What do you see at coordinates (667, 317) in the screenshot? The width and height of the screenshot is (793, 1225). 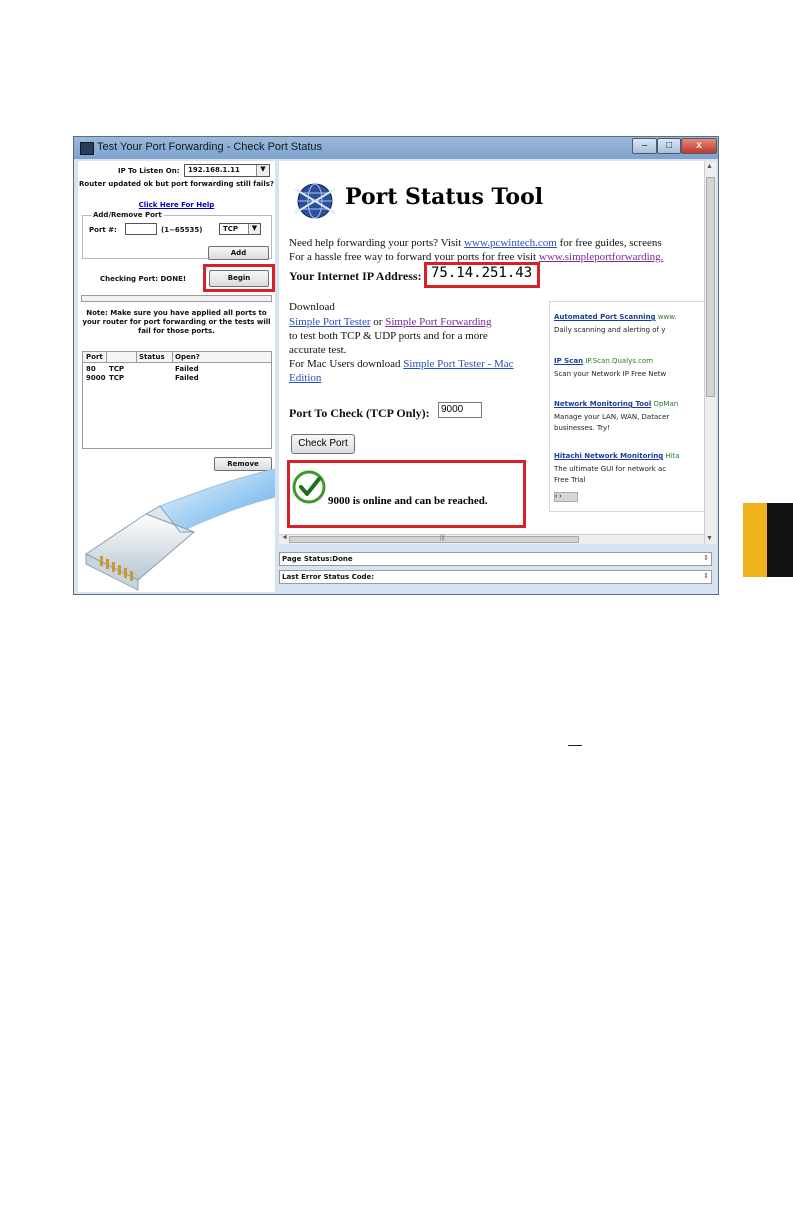 I see `ad-url: www.` at bounding box center [667, 317].